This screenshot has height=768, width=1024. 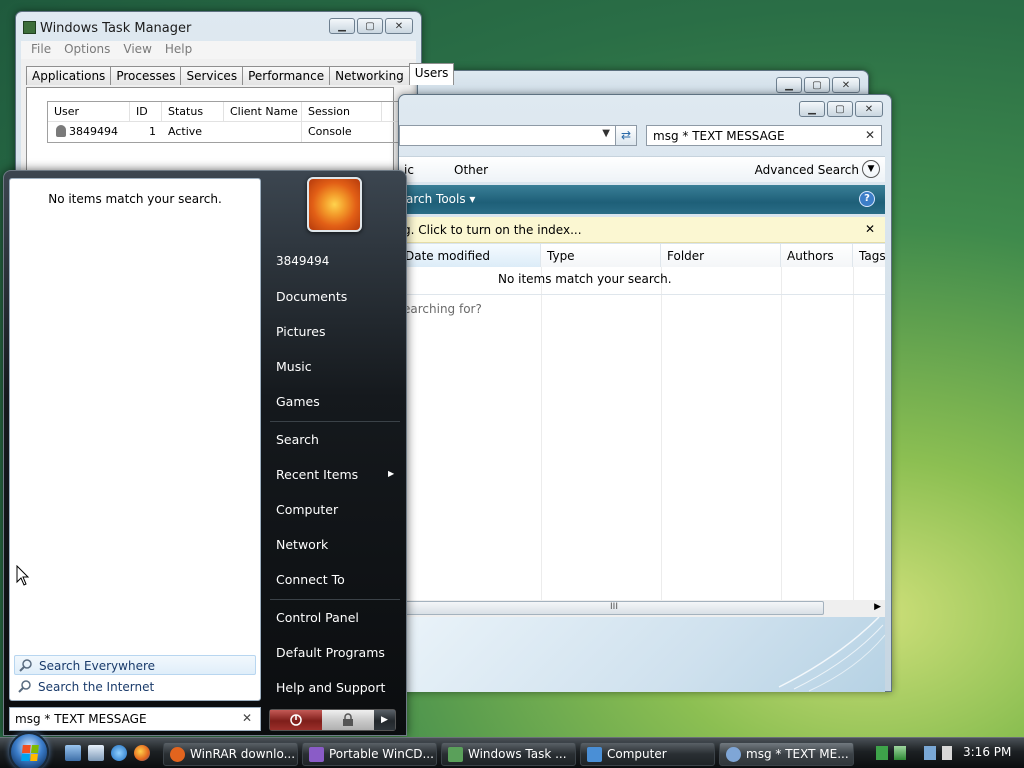 What do you see at coordinates (882, 753) in the screenshot?
I see `tray-app-icon` at bounding box center [882, 753].